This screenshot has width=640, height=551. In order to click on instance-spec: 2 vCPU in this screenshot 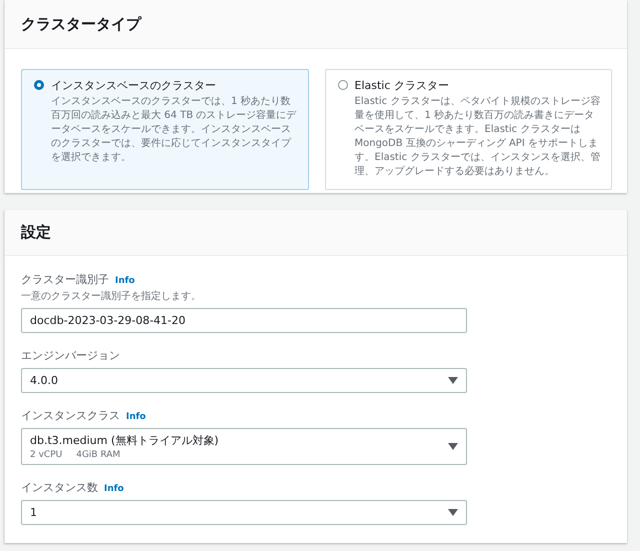, I will do `click(46, 455)`.